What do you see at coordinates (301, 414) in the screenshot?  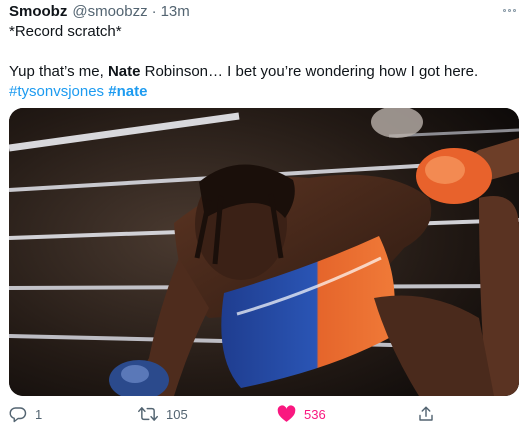 I see `like-button: 536` at bounding box center [301, 414].